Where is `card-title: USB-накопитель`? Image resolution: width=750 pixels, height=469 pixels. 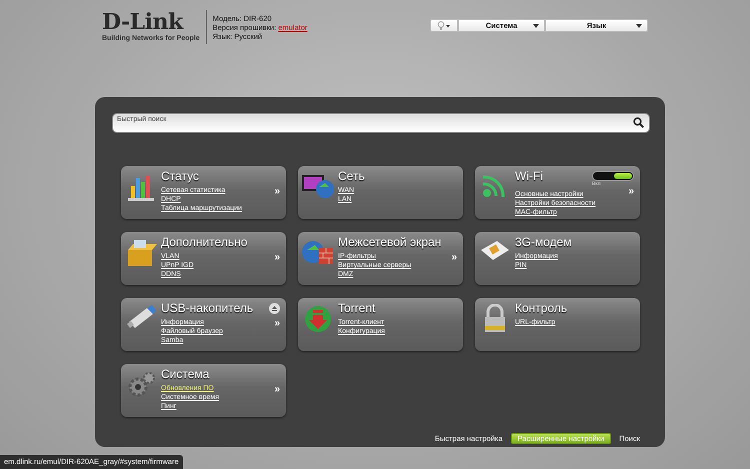 card-title: USB-накопитель is located at coordinates (207, 308).